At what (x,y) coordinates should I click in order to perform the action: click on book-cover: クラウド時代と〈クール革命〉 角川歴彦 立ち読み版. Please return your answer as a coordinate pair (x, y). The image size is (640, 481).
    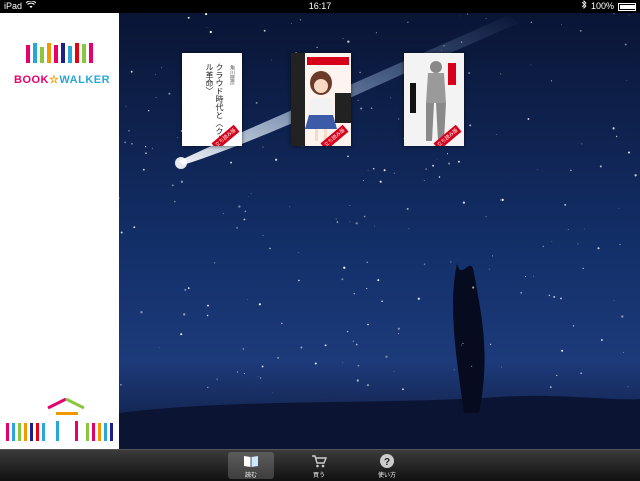
    Looking at the image, I should click on (212, 99).